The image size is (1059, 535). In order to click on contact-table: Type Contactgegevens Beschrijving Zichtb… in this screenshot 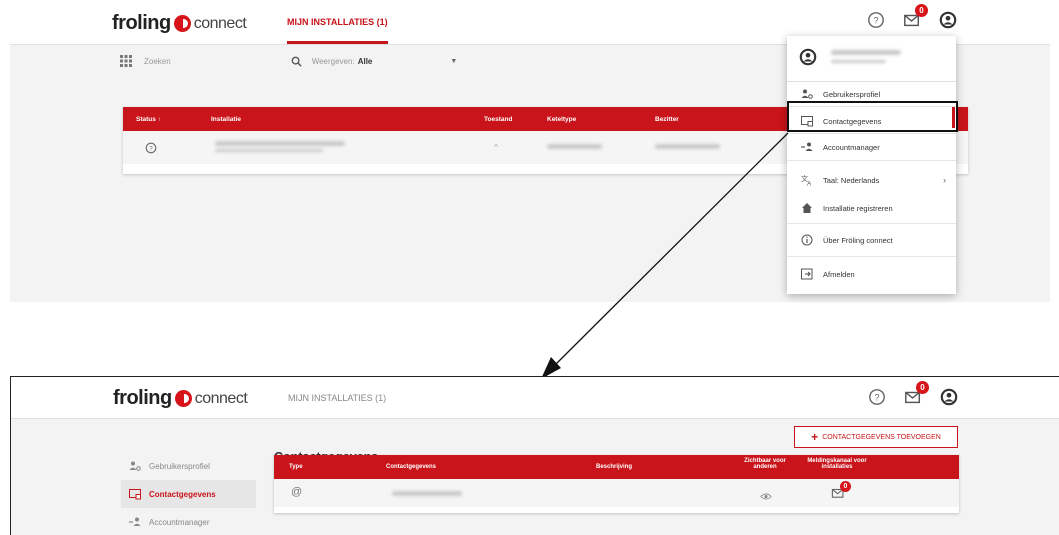, I will do `click(616, 484)`.